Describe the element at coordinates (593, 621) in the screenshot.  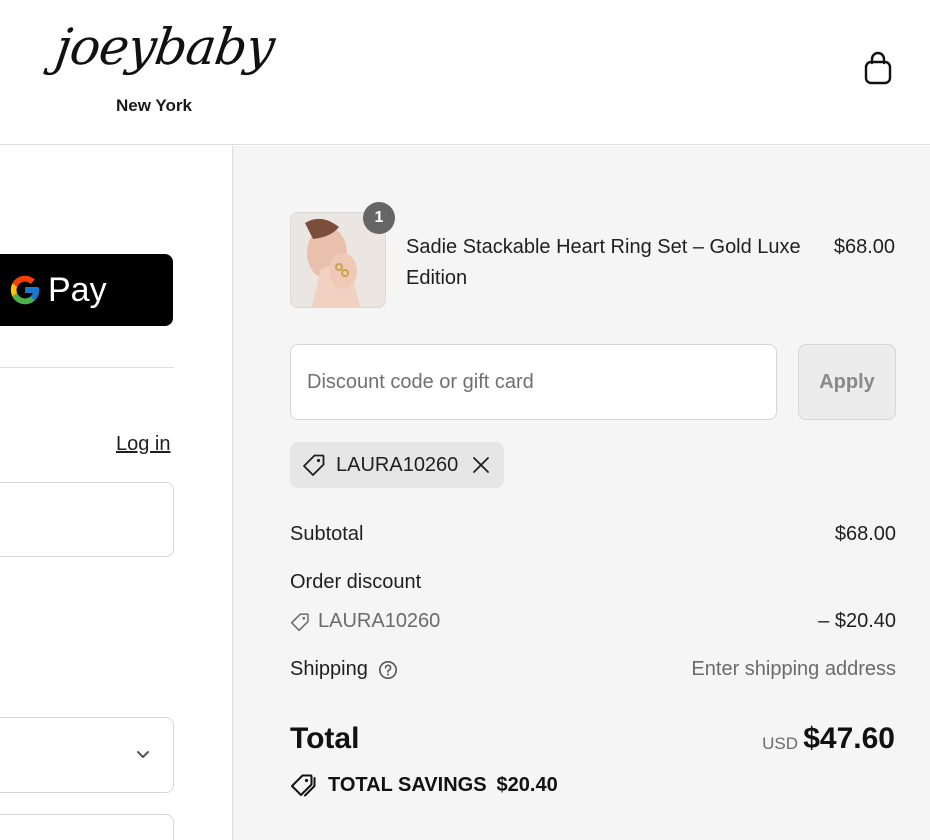
I see `order-discount-code-row: LAURA10260 – $20.40` at that location.